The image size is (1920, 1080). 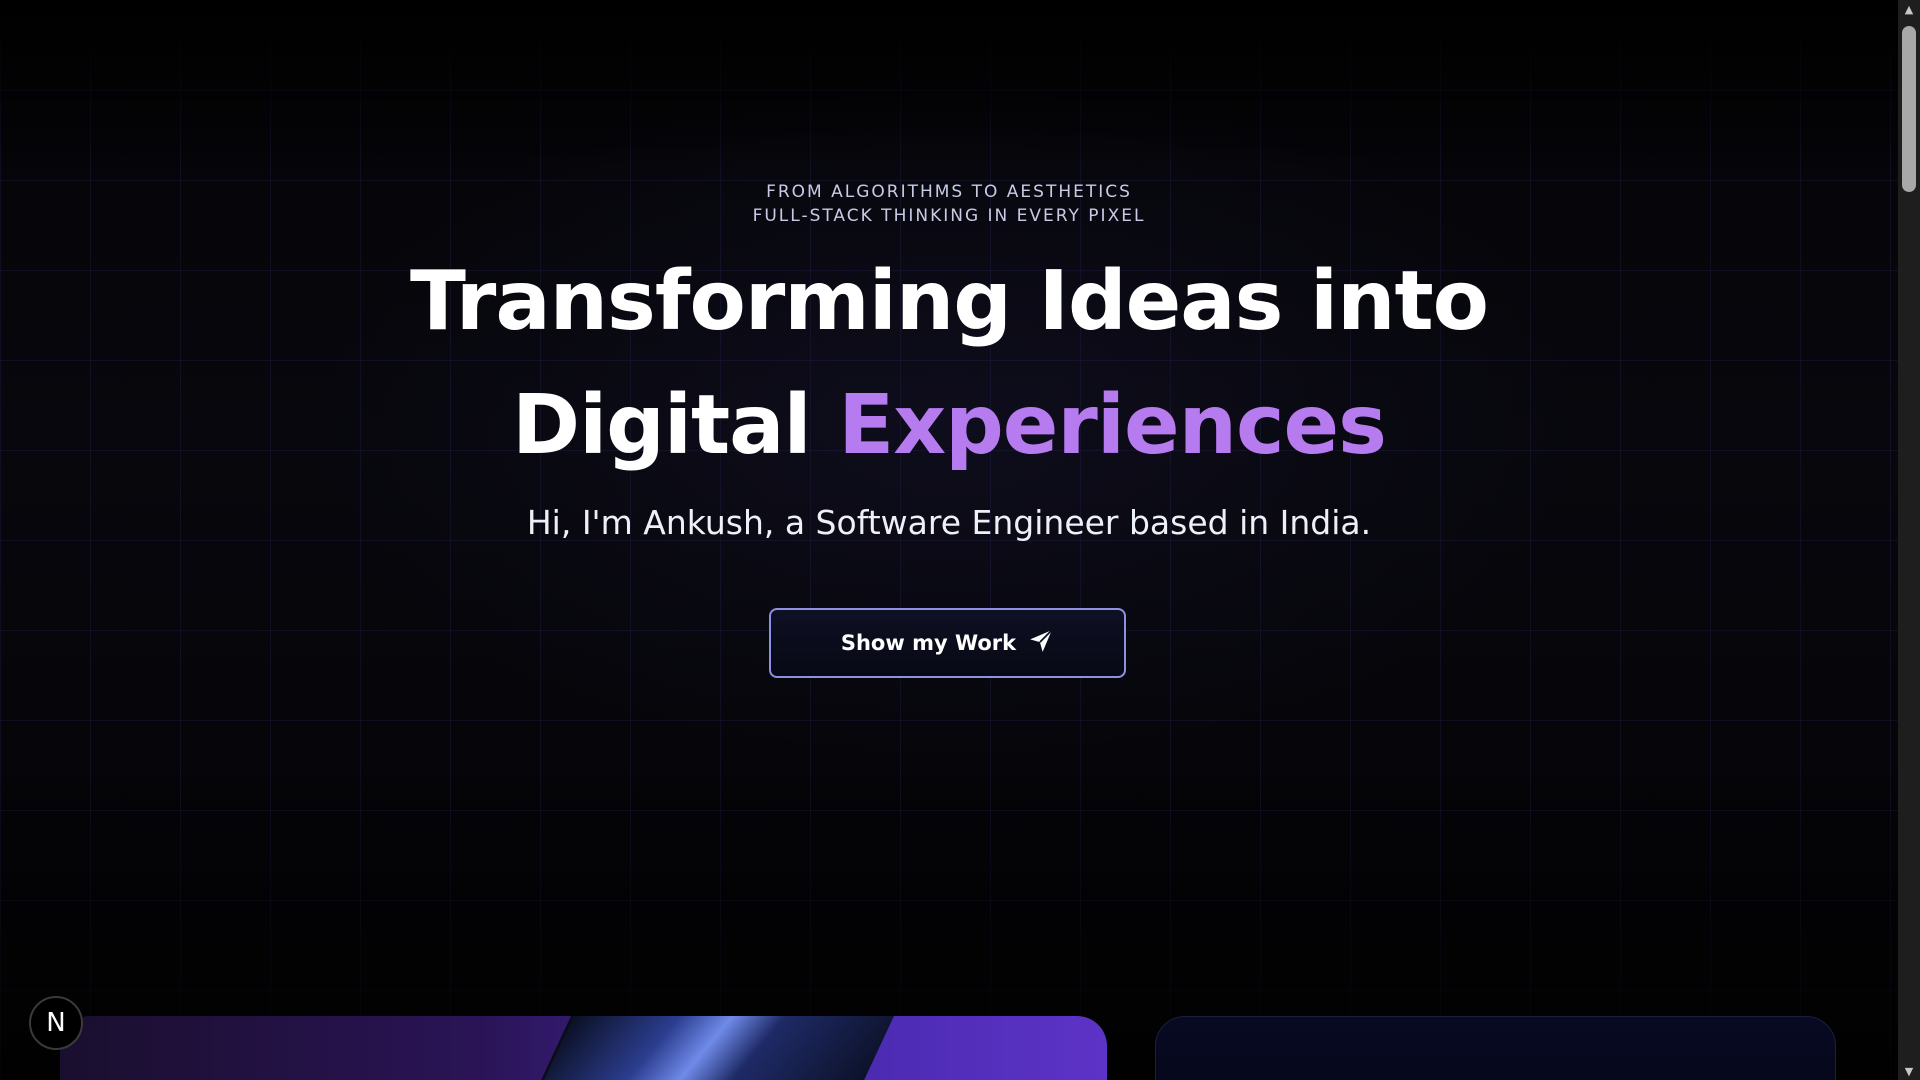 I want to click on project-card-right, so click(x=1495, y=1048).